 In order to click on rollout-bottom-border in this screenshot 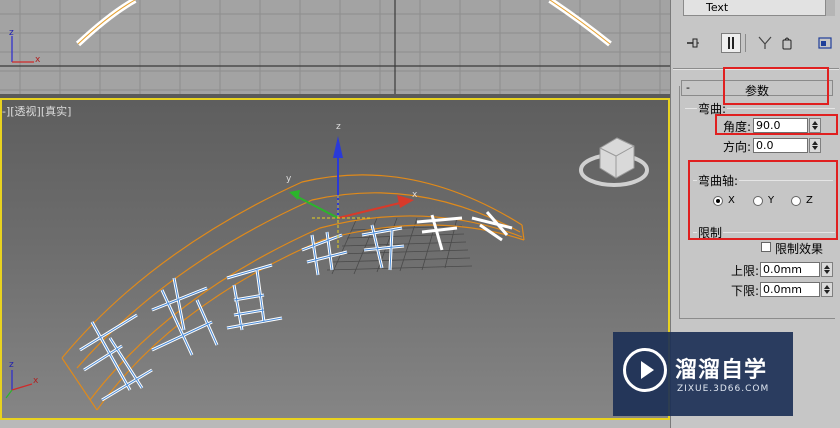, I will do `click(757, 318)`.